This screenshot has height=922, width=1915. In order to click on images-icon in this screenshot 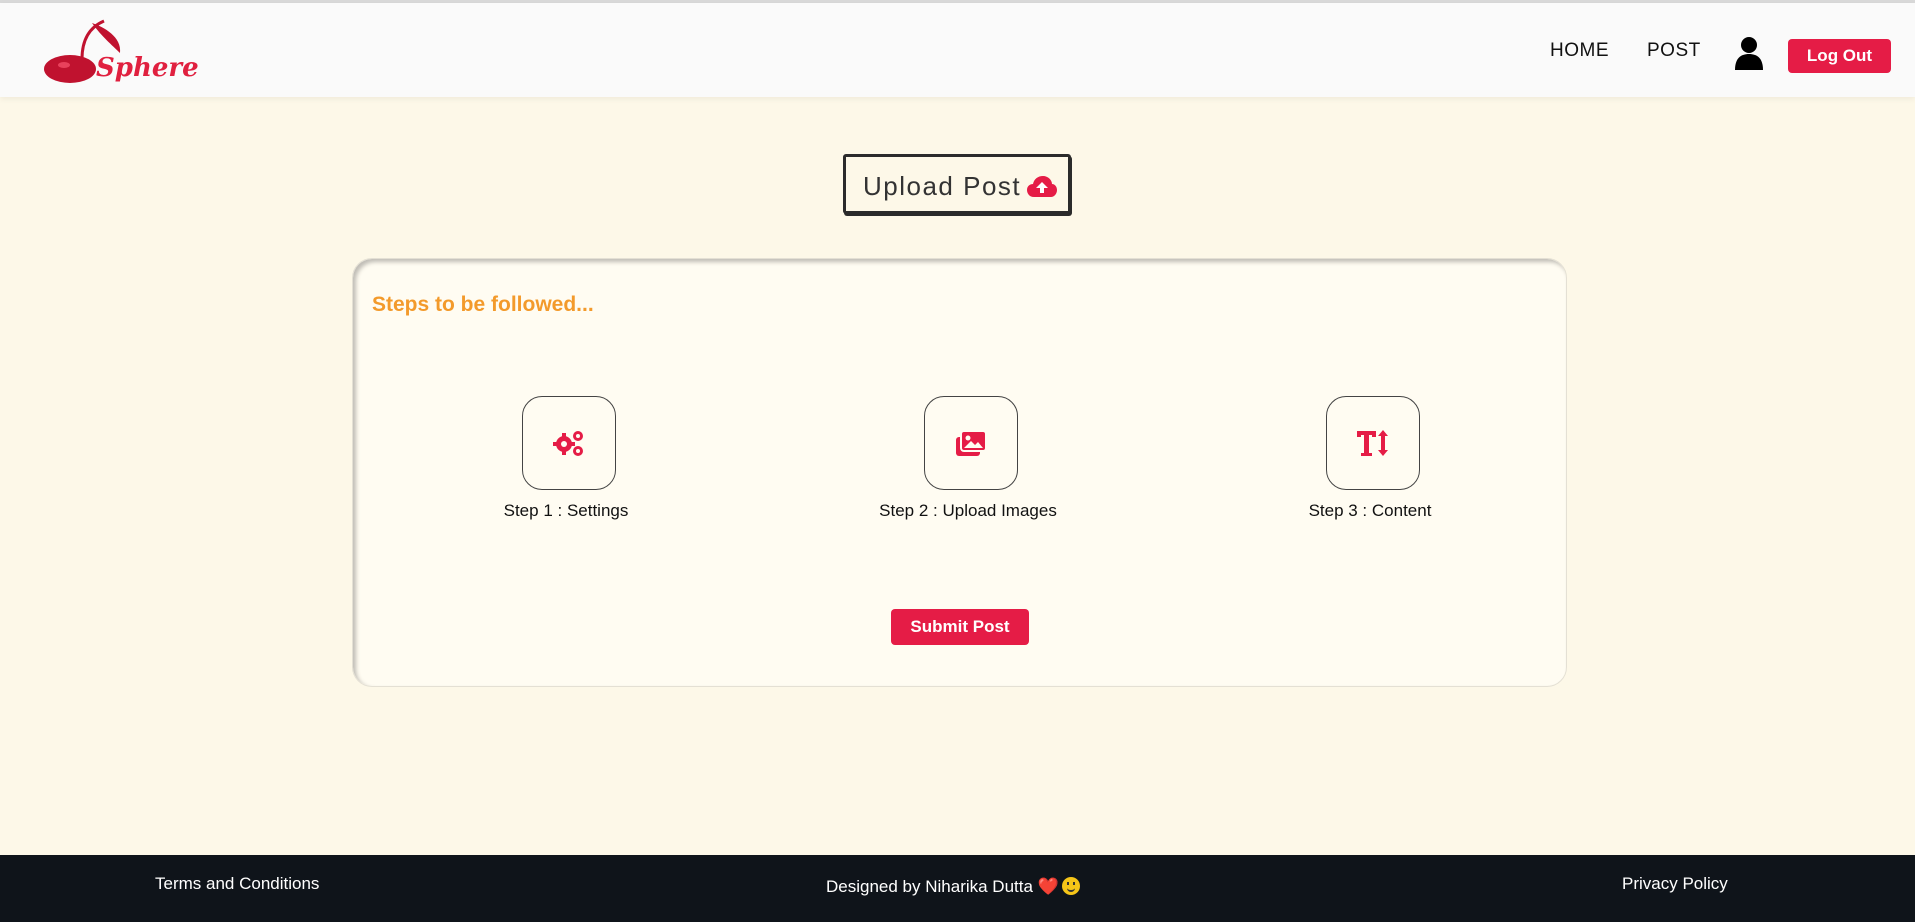, I will do `click(971, 443)`.